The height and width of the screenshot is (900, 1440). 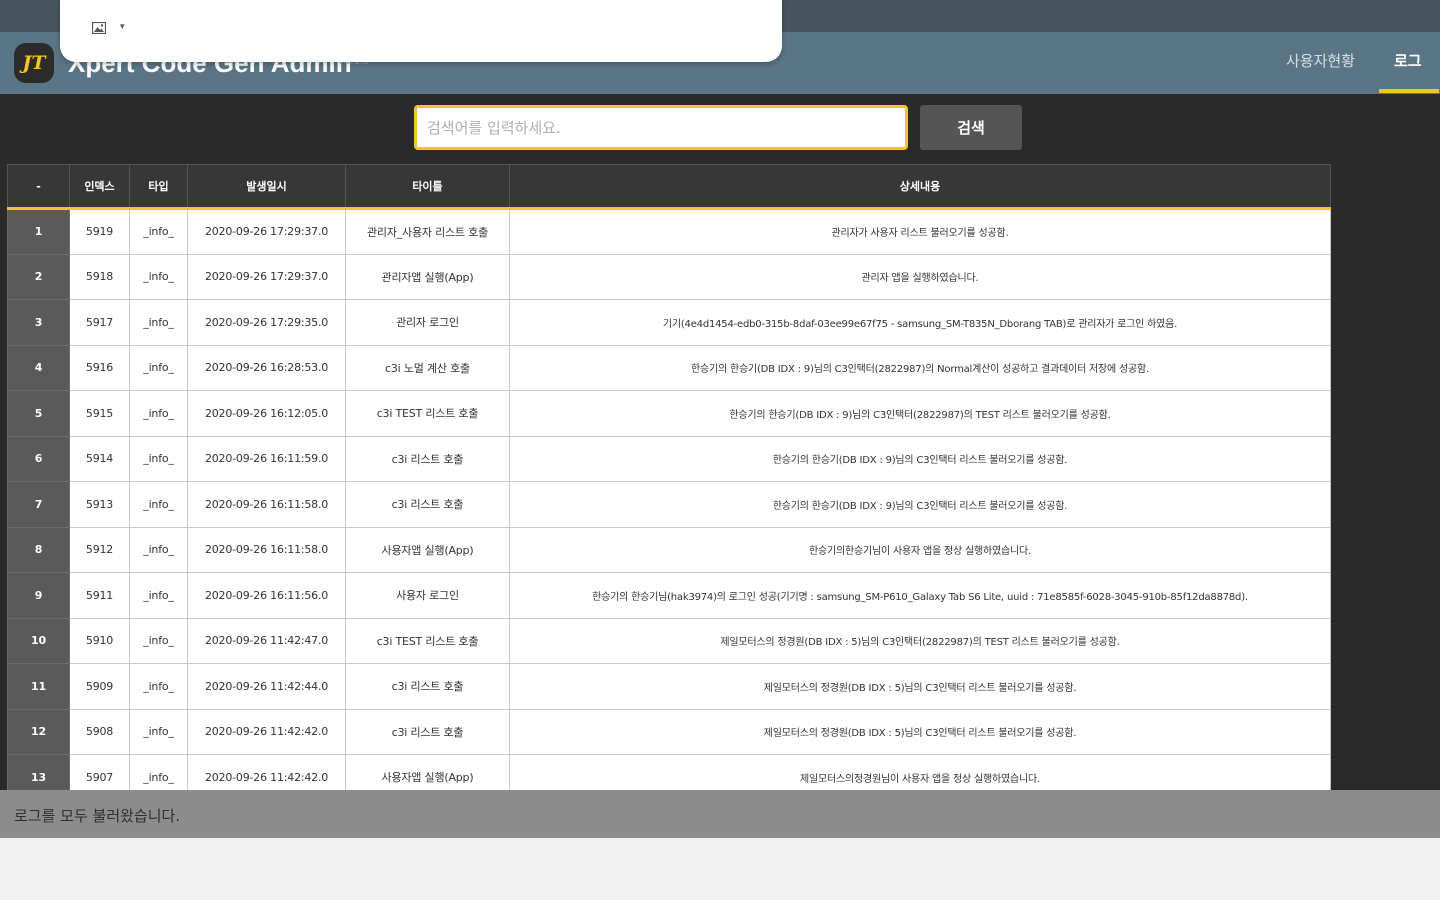 What do you see at coordinates (38, 595) in the screenshot?
I see `row-number: 9` at bounding box center [38, 595].